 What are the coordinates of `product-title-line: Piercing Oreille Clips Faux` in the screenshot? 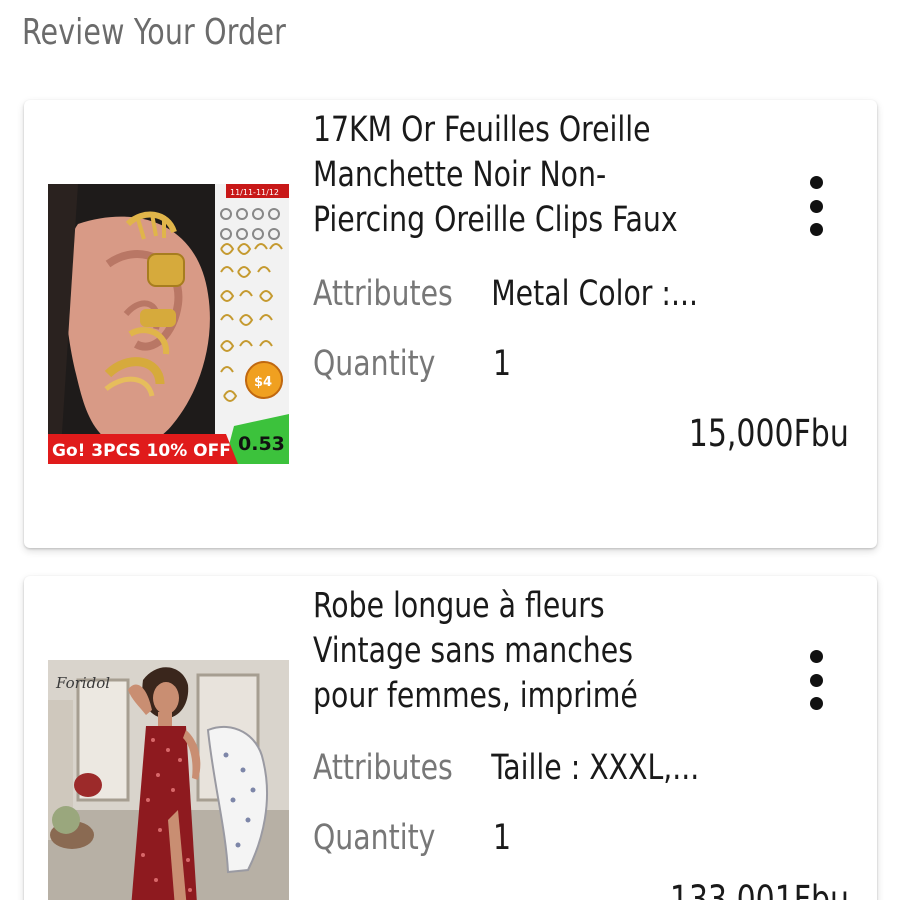 It's located at (495, 220).